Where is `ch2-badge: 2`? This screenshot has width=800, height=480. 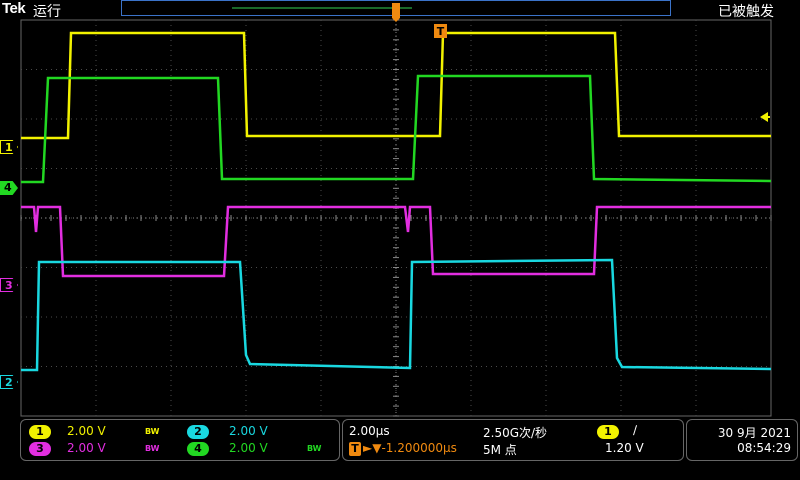 ch2-badge: 2 is located at coordinates (198, 432).